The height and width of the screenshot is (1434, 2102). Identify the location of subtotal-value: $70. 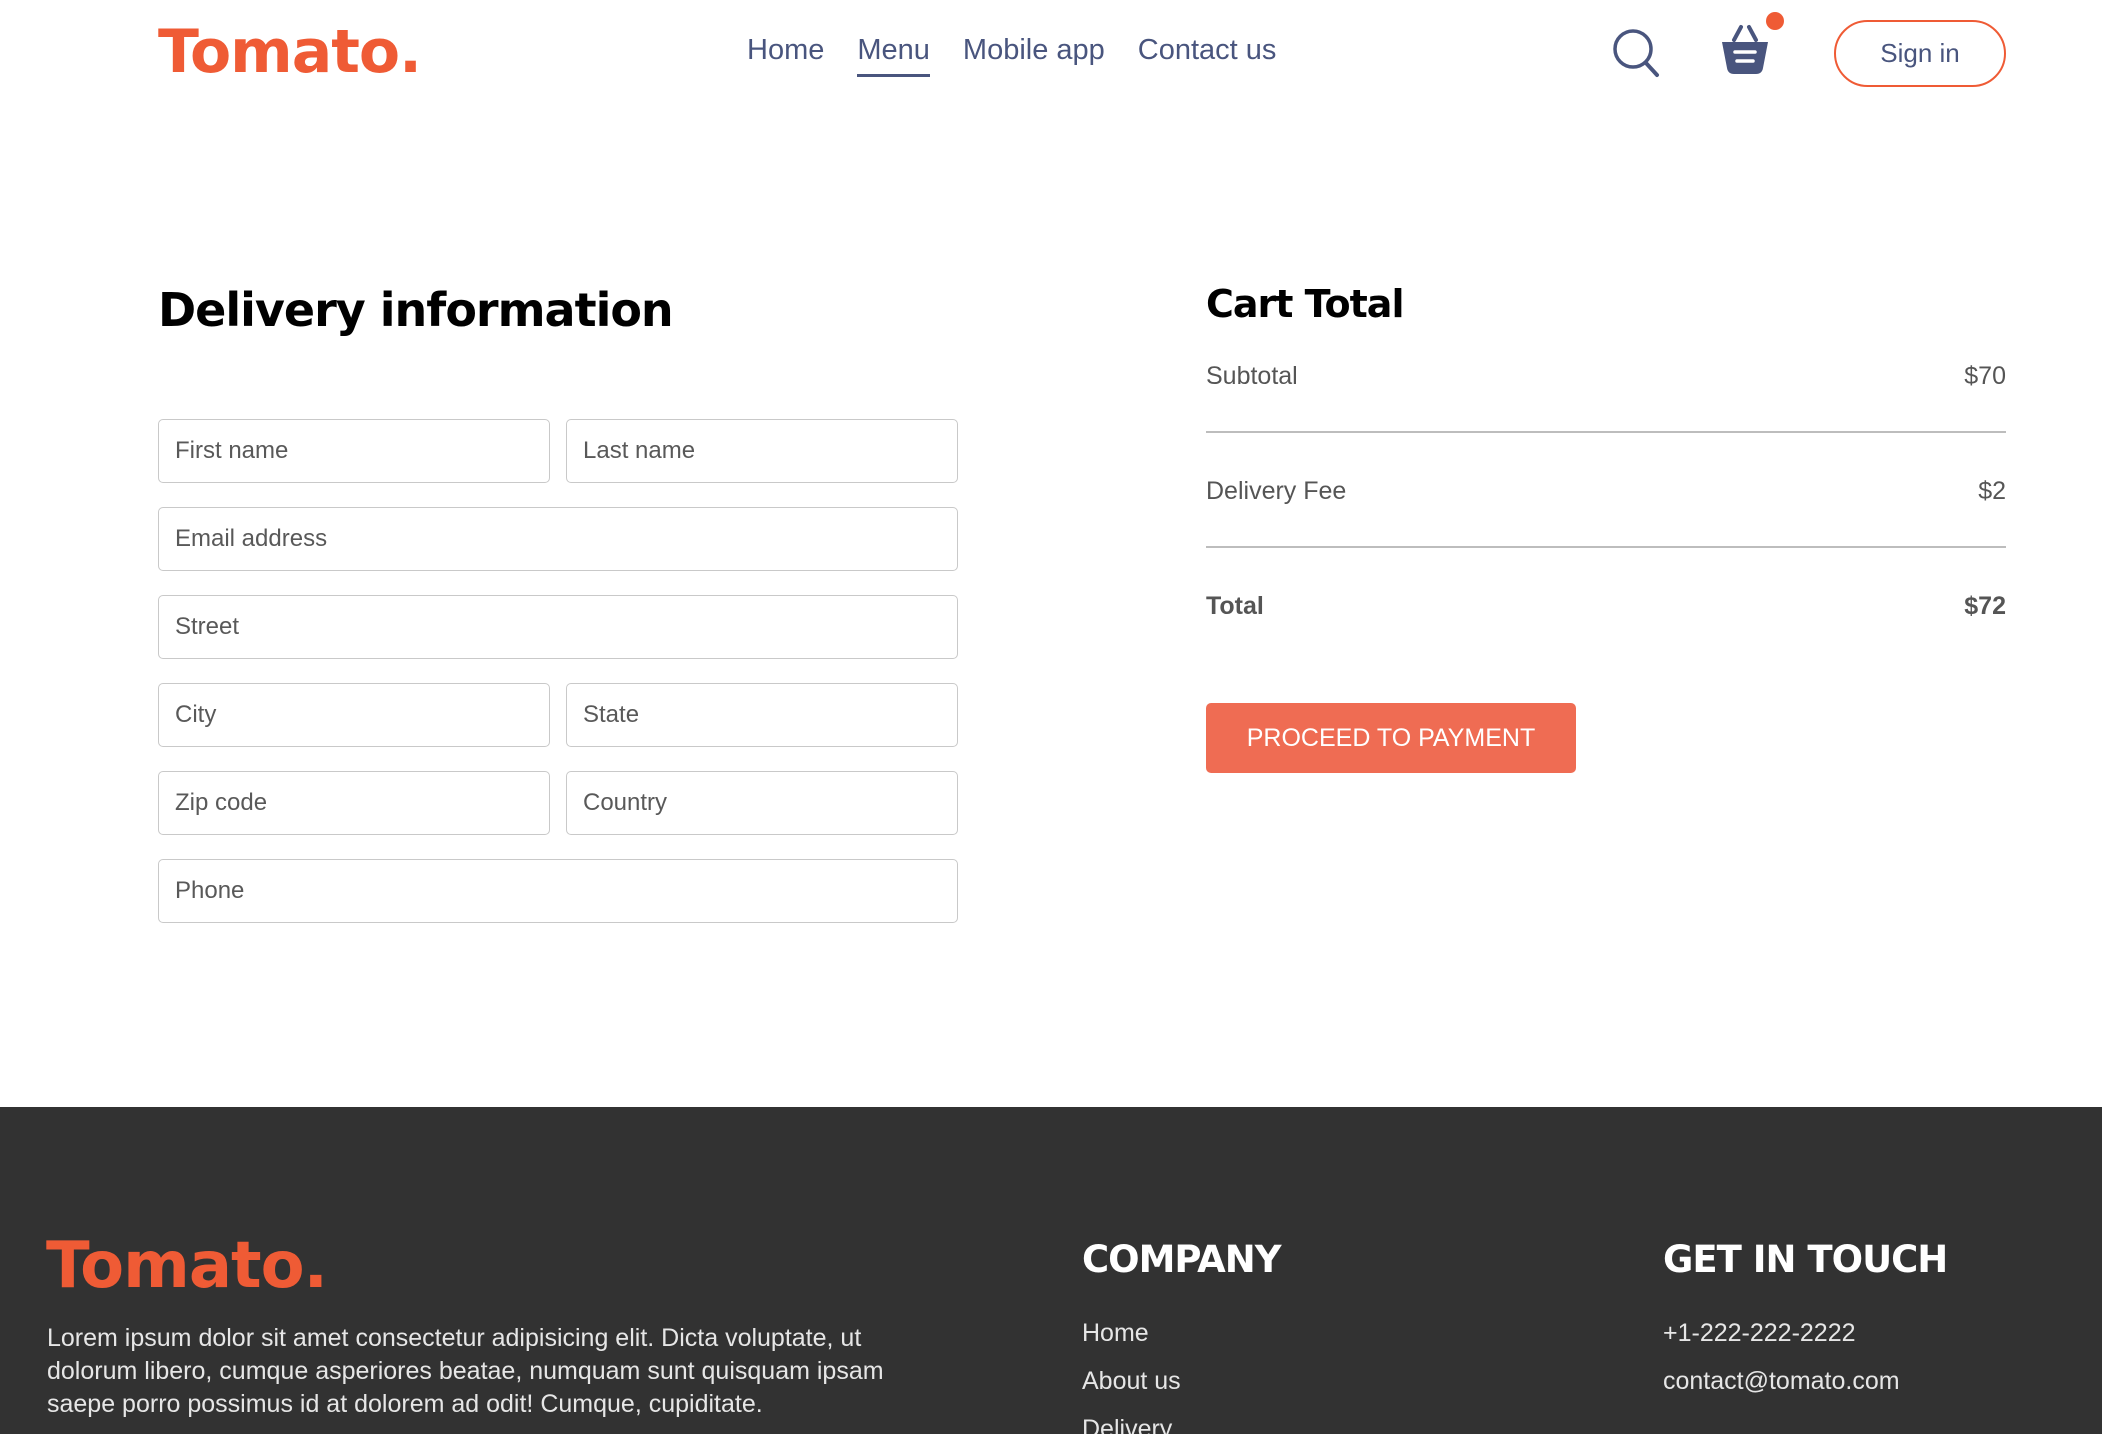
(1985, 375).